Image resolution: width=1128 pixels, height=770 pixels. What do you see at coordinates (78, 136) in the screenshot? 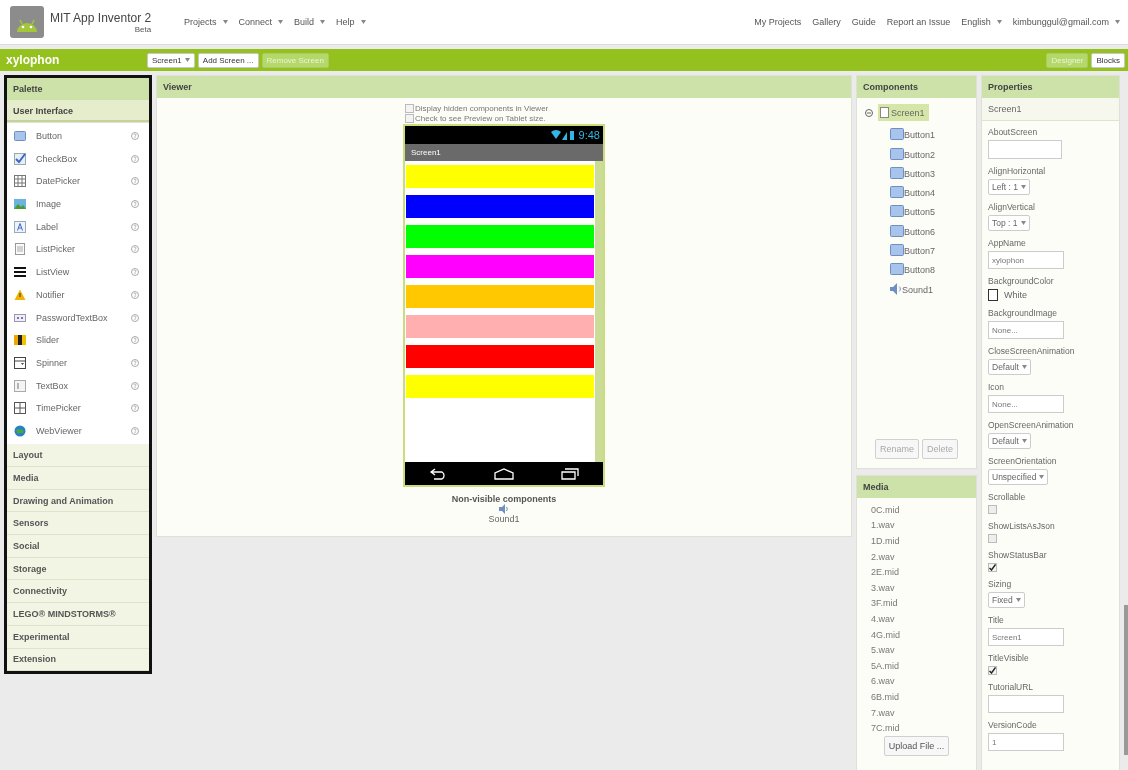
I see `palette-item: Button` at bounding box center [78, 136].